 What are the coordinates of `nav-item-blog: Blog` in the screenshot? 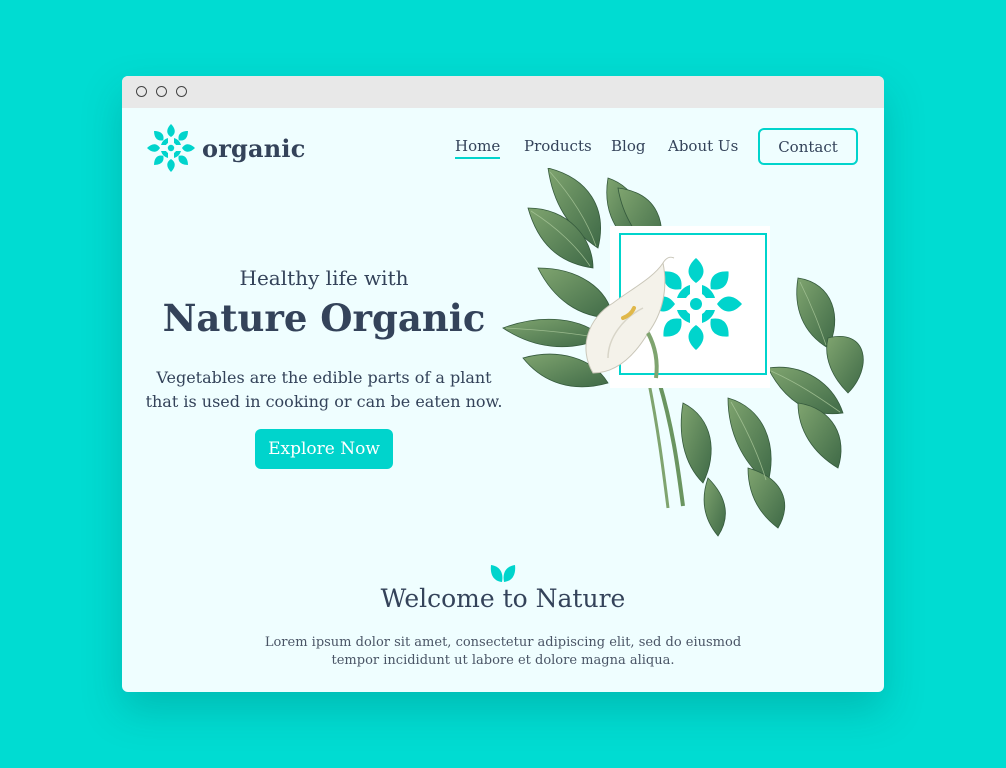 It's located at (628, 146).